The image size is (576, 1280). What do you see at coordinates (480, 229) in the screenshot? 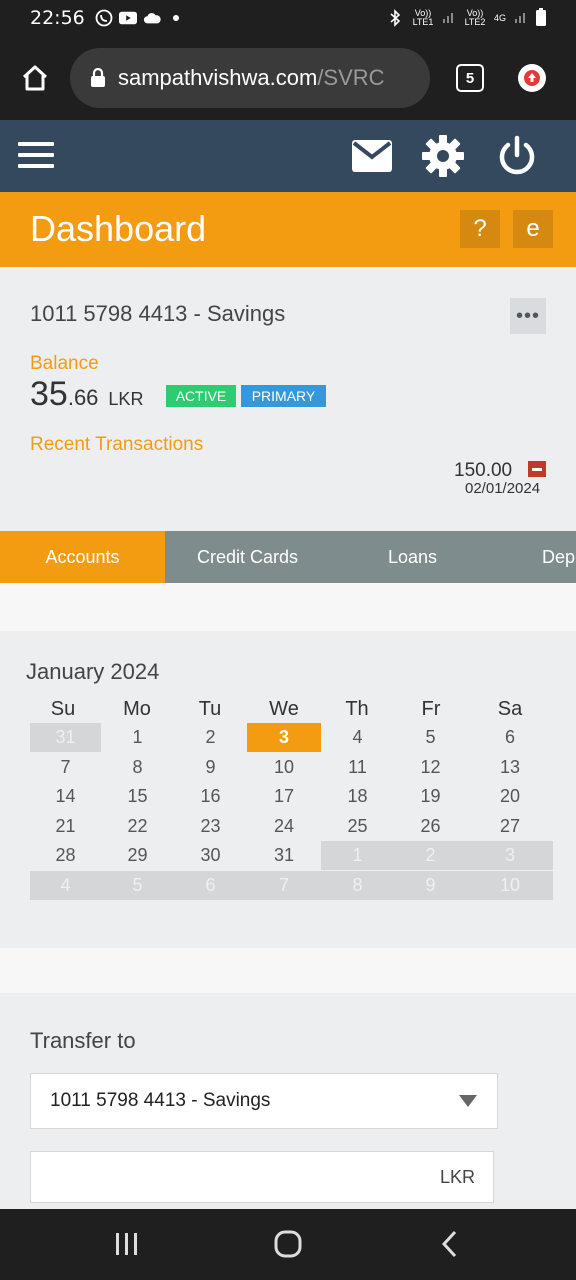
I see `help-button: ?` at bounding box center [480, 229].